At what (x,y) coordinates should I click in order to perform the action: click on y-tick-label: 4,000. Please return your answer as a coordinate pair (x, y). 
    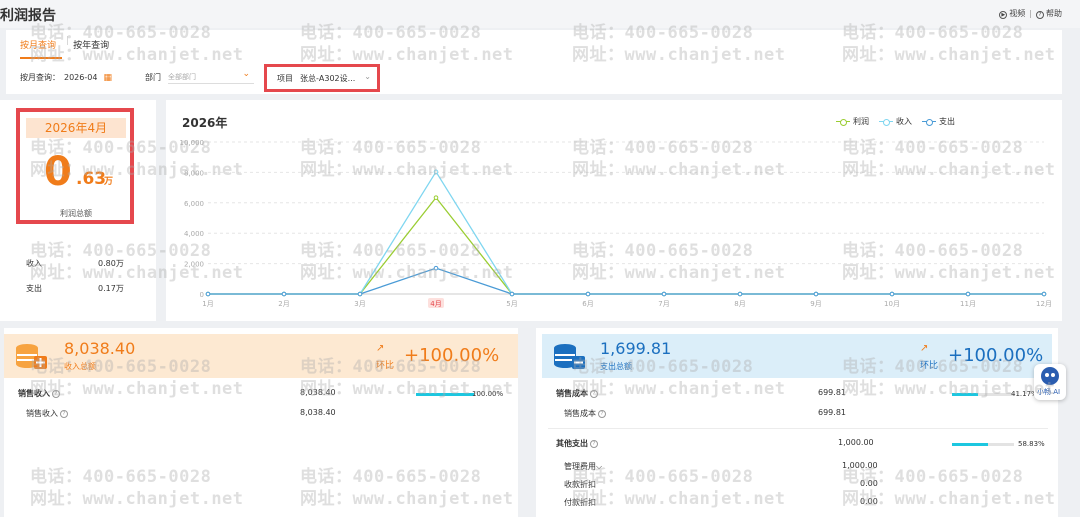
    Looking at the image, I should click on (194, 234).